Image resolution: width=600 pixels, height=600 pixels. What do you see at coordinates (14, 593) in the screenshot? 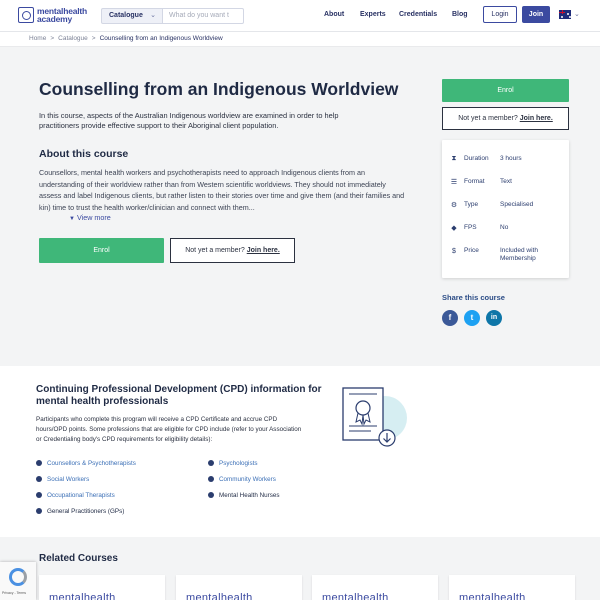
I see `recaptcha-links: Privacy - Terms` at bounding box center [14, 593].